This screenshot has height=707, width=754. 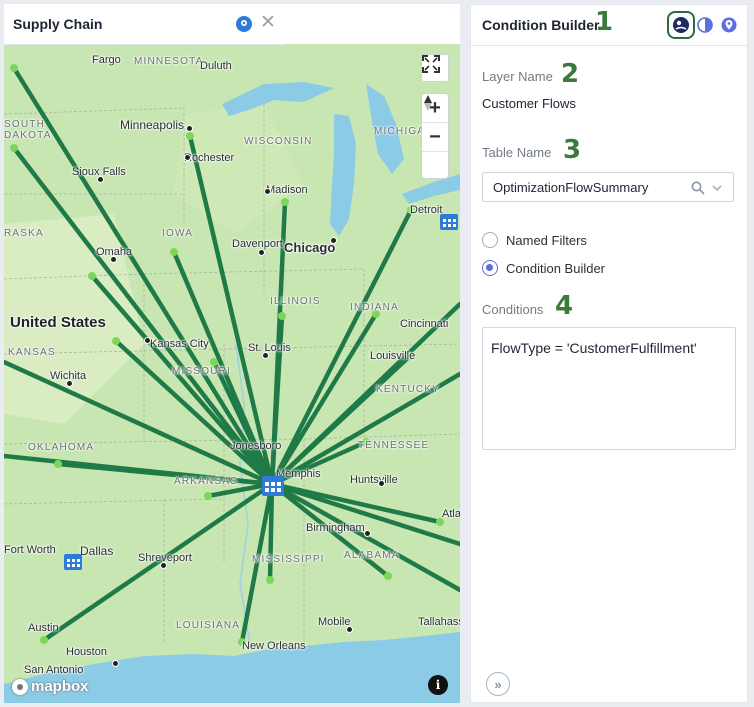 I want to click on zoom-out-button: −, so click(x=435, y=137).